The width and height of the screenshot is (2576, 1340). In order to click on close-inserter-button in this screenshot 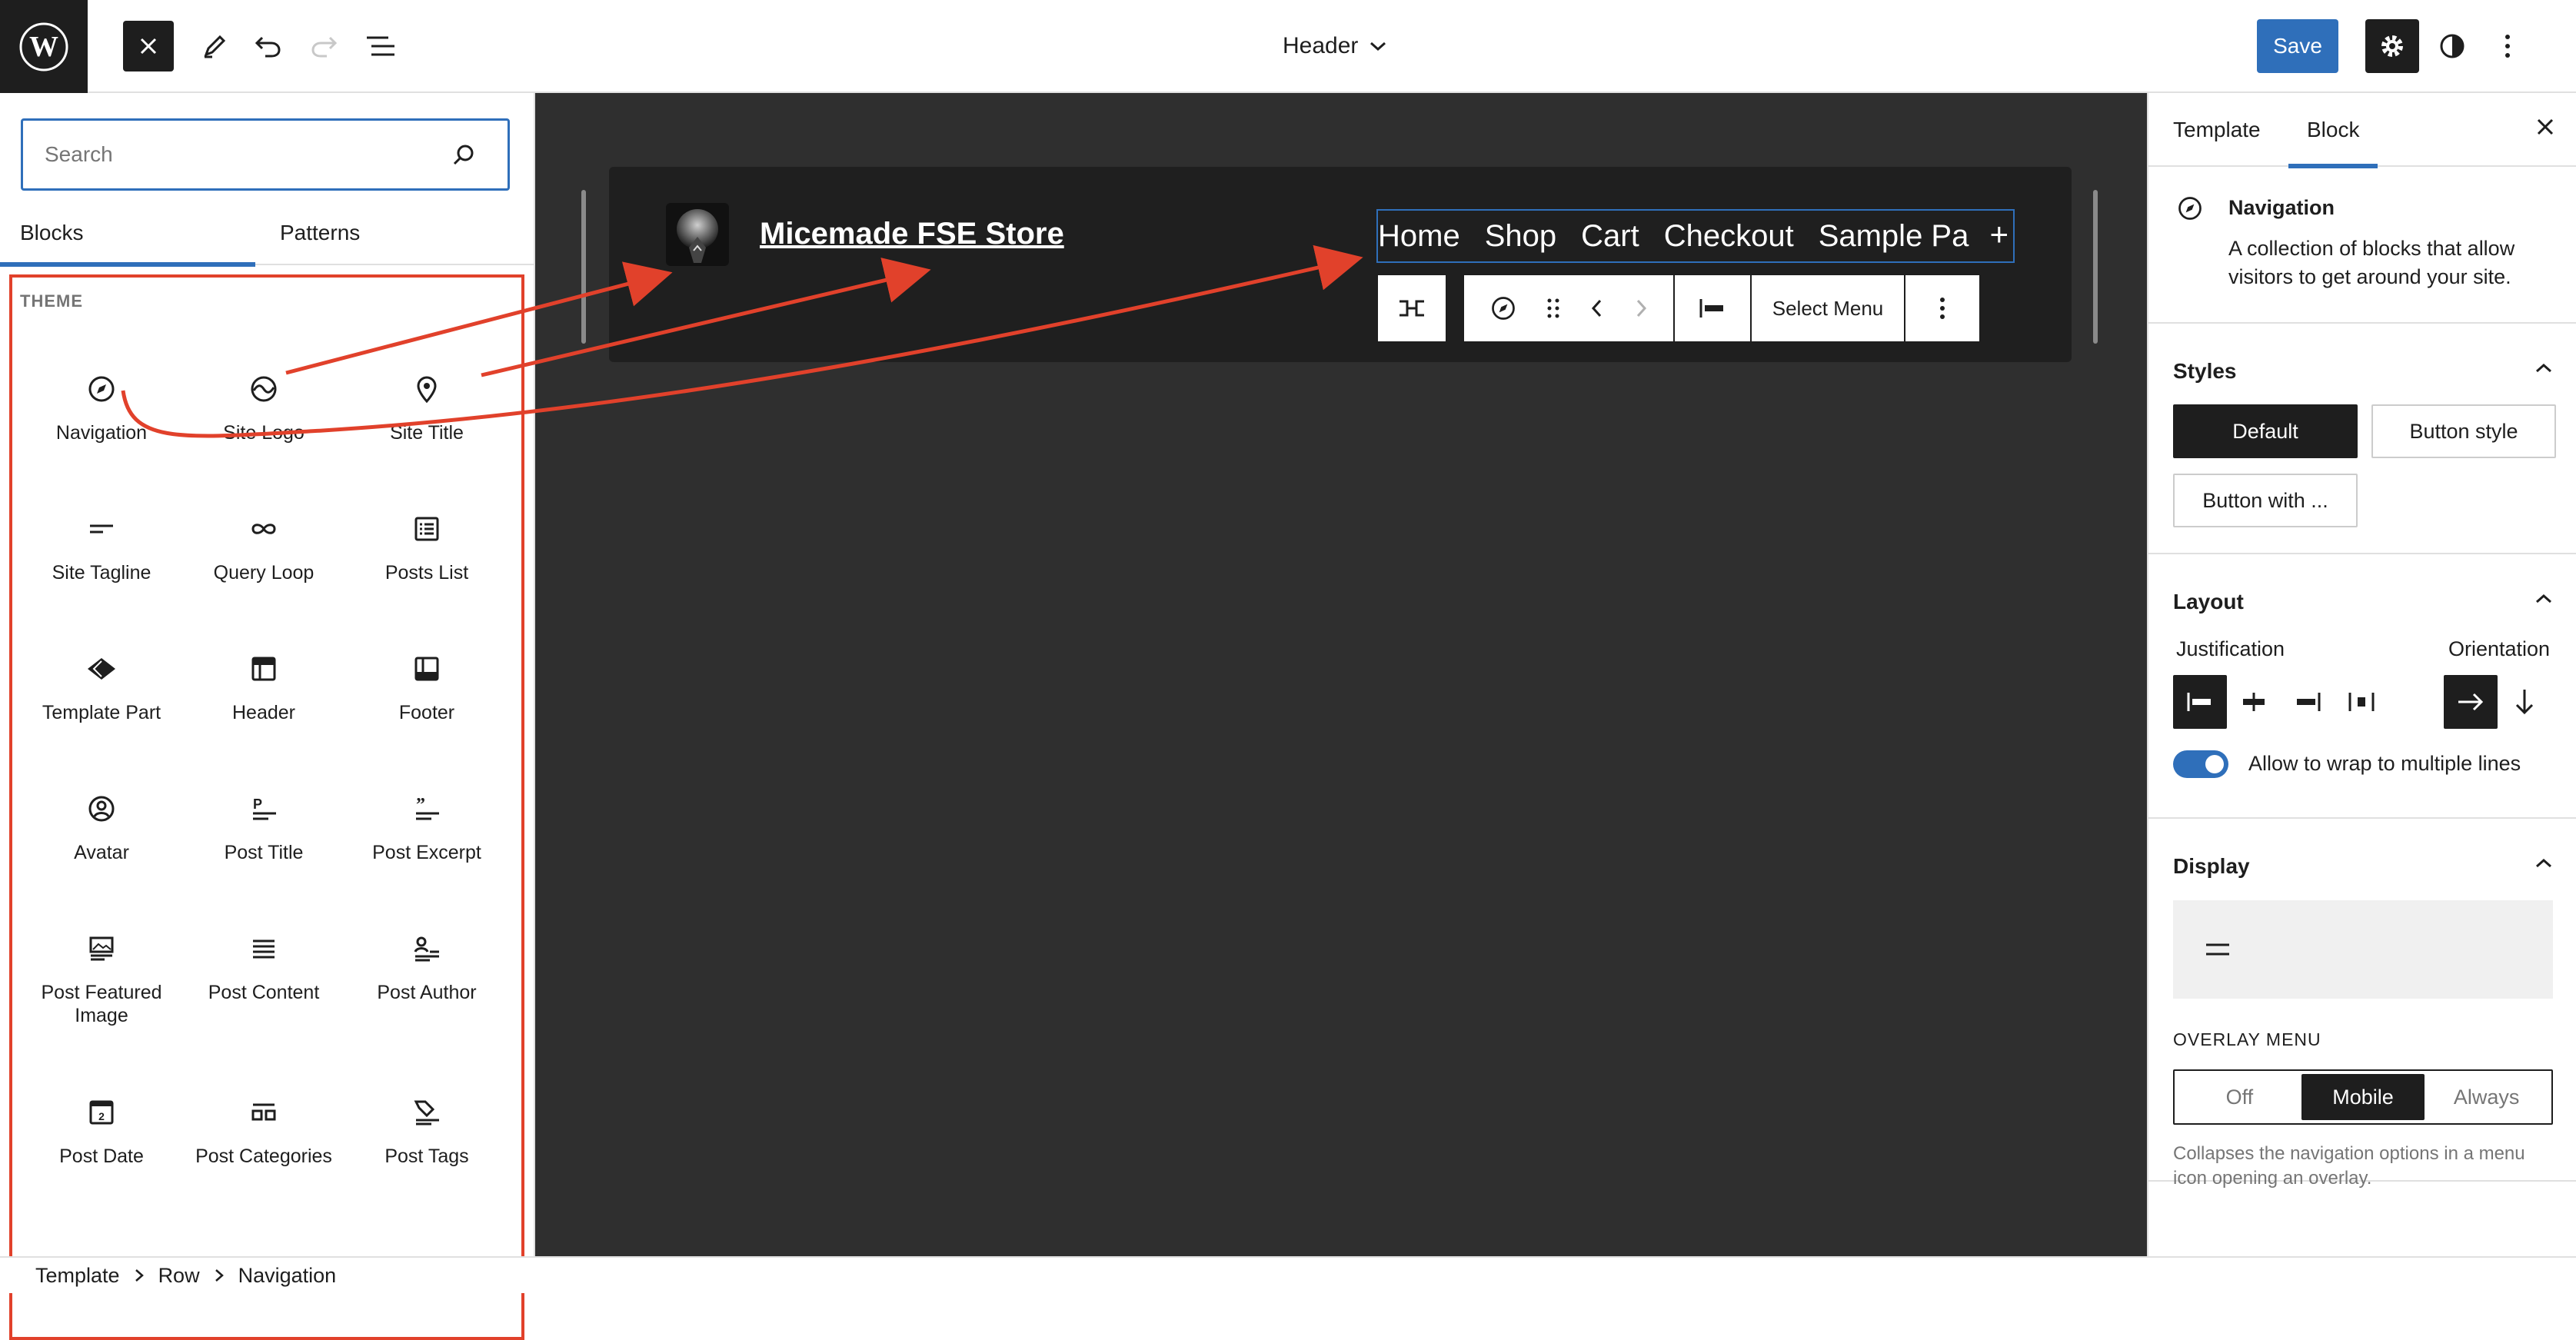, I will do `click(149, 46)`.